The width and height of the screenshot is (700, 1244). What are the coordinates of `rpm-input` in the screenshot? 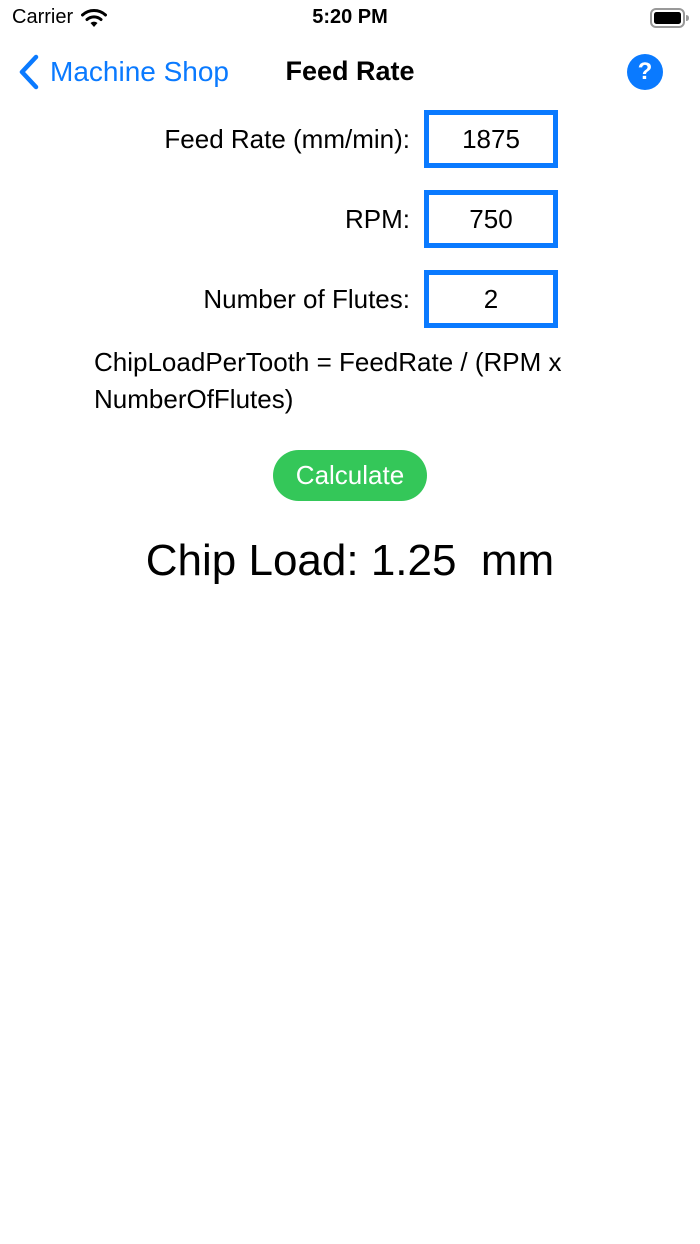 It's located at (491, 219).